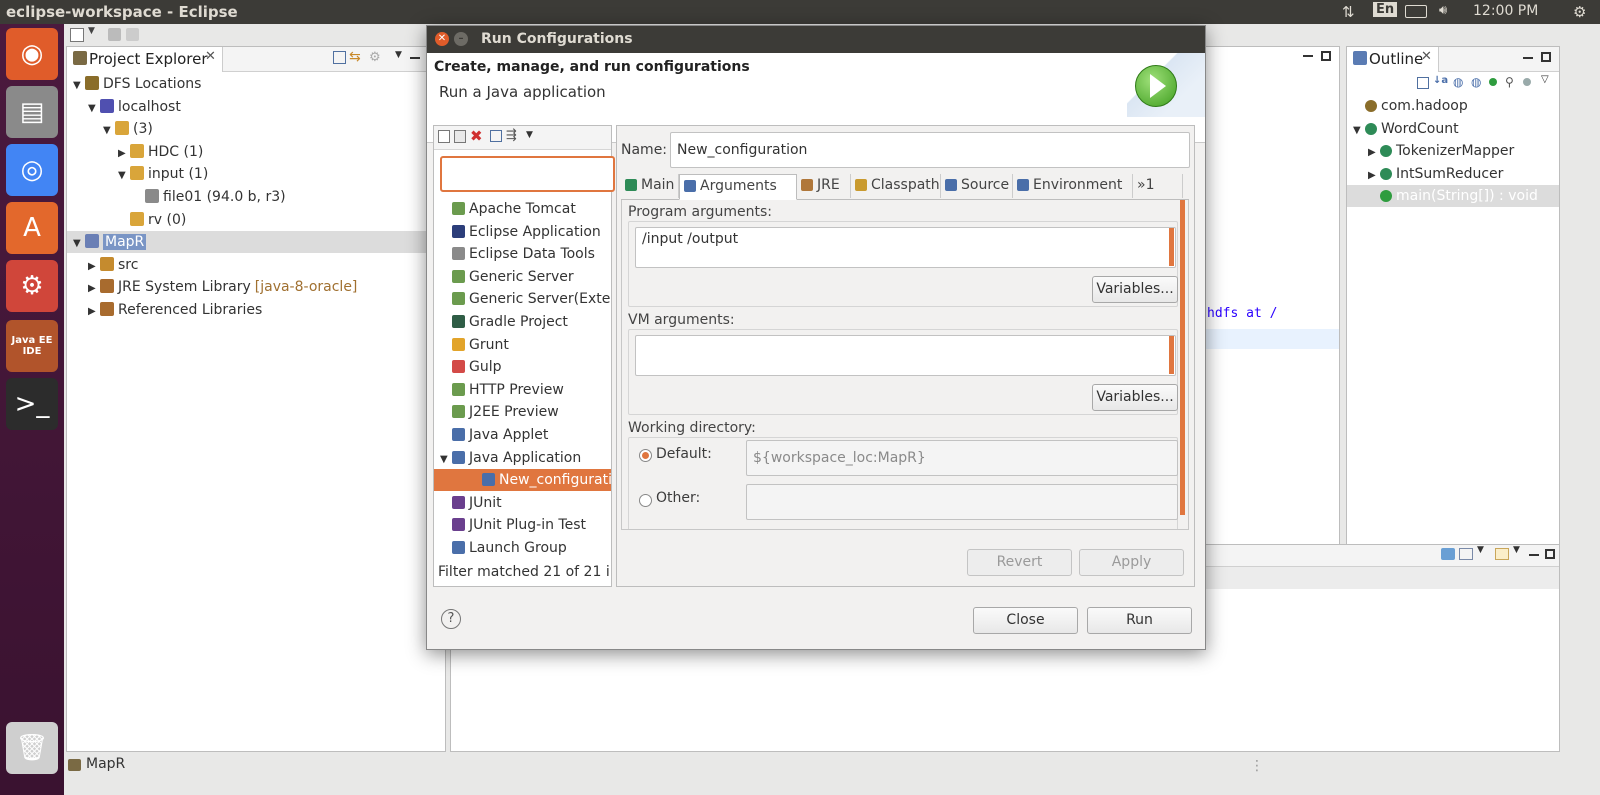 This screenshot has height=795, width=1600. I want to click on terminal-icon: >_, so click(32, 404).